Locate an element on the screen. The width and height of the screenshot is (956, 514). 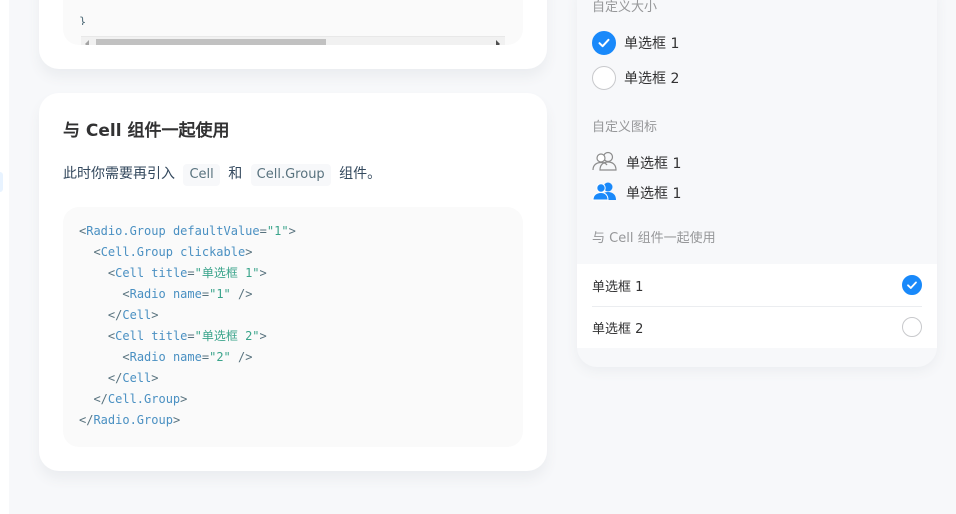
scroll-right-arrow-icon is located at coordinates (498, 42).